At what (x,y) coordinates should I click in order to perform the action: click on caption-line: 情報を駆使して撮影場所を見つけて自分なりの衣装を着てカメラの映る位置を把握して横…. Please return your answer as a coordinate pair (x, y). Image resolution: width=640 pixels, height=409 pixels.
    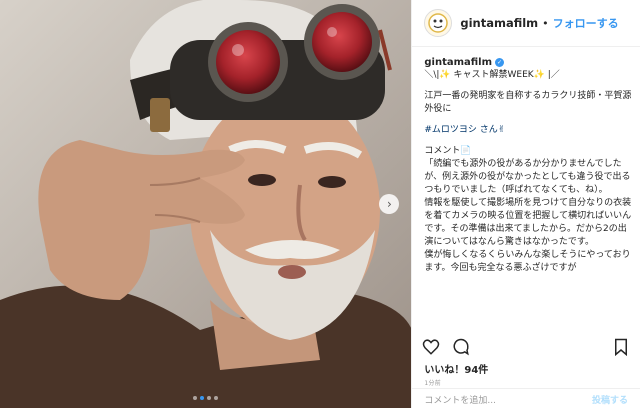
    Looking at the image, I should click on (528, 222).